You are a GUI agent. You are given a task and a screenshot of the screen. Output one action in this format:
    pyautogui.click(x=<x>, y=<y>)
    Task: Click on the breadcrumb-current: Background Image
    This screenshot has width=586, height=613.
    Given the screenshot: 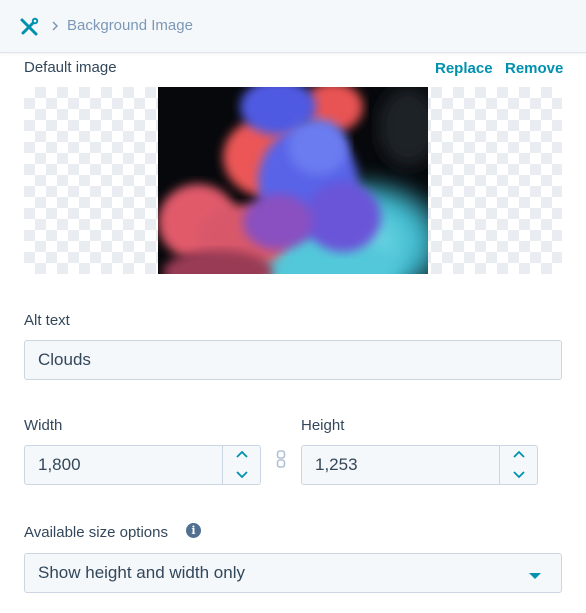 What is the action you would take?
    pyautogui.click(x=130, y=25)
    